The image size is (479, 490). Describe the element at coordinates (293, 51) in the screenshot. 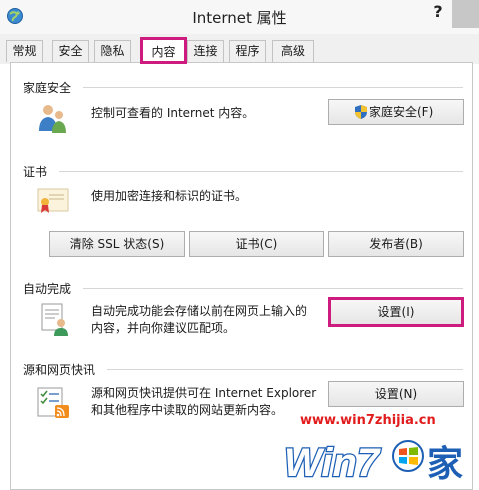

I see `tab-advanced: 高级` at that location.